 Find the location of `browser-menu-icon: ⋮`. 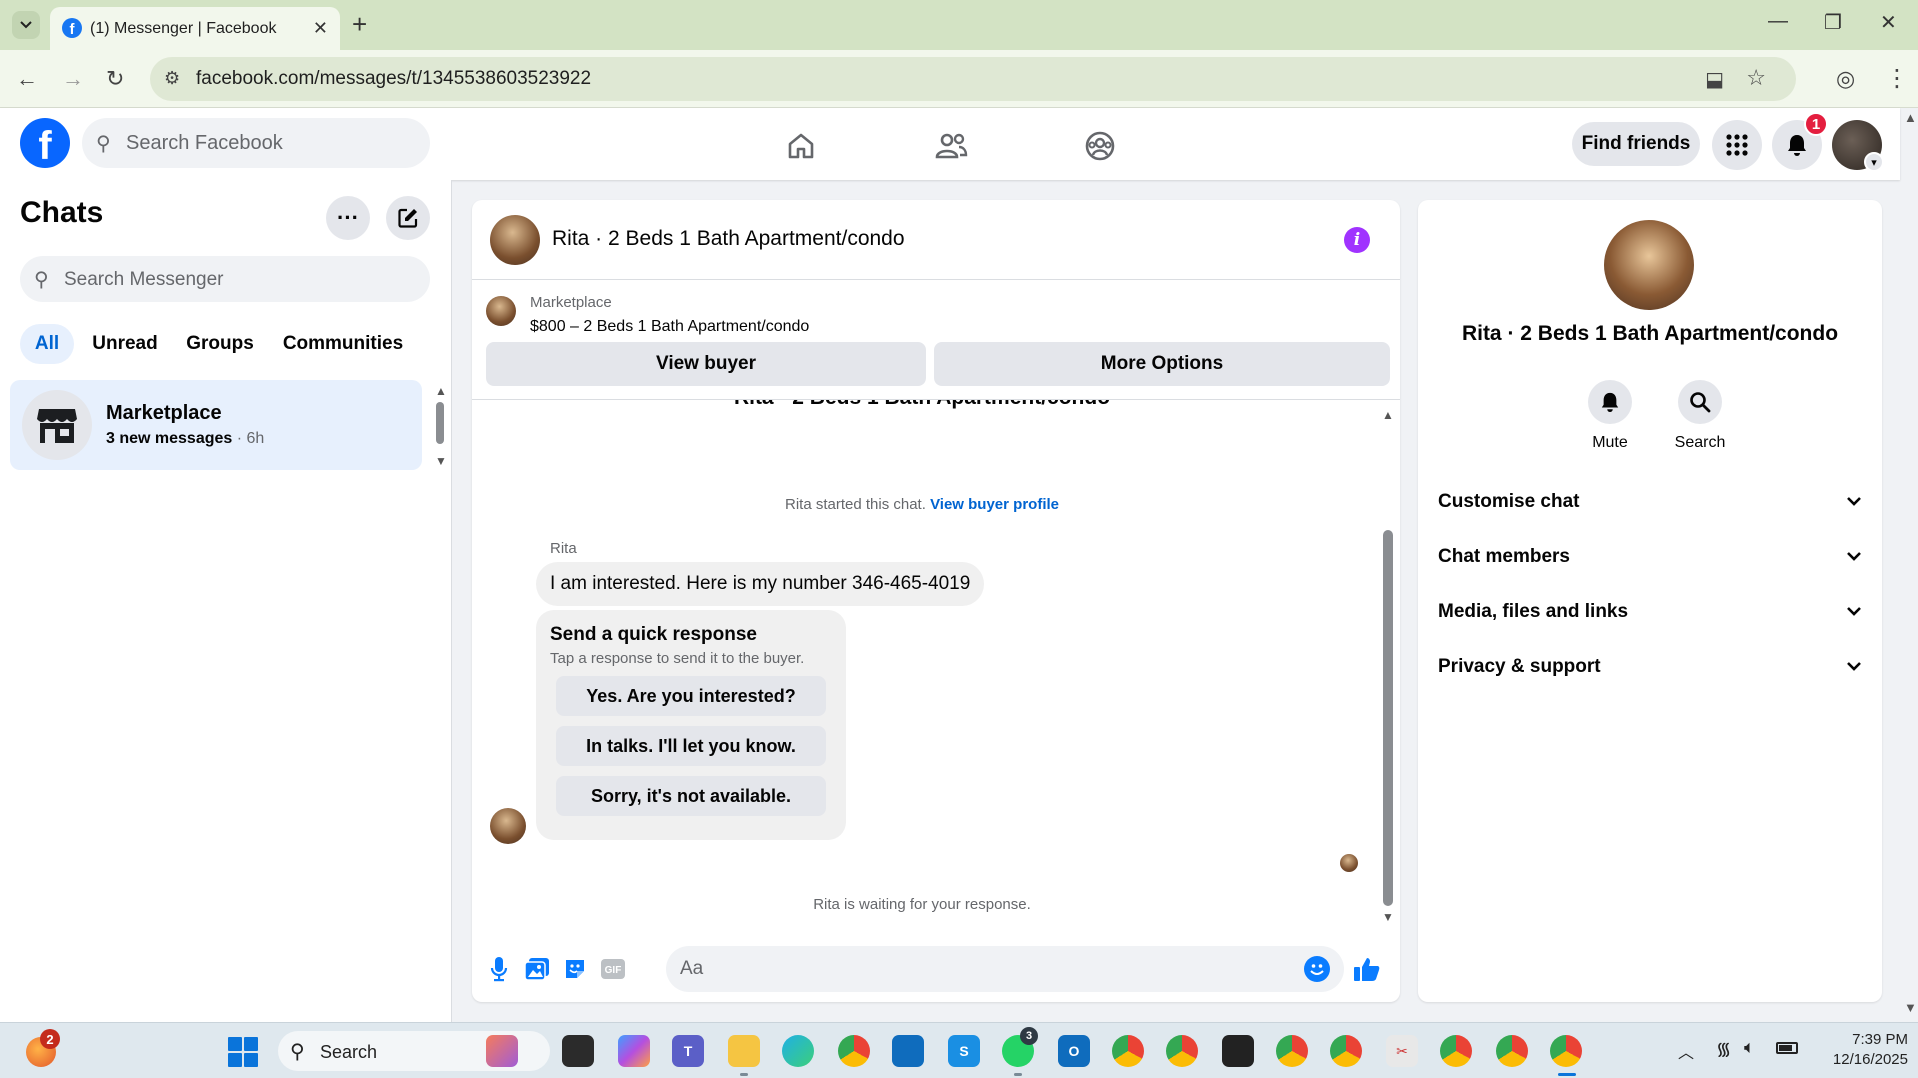

browser-menu-icon: ⋮ is located at coordinates (1897, 78).